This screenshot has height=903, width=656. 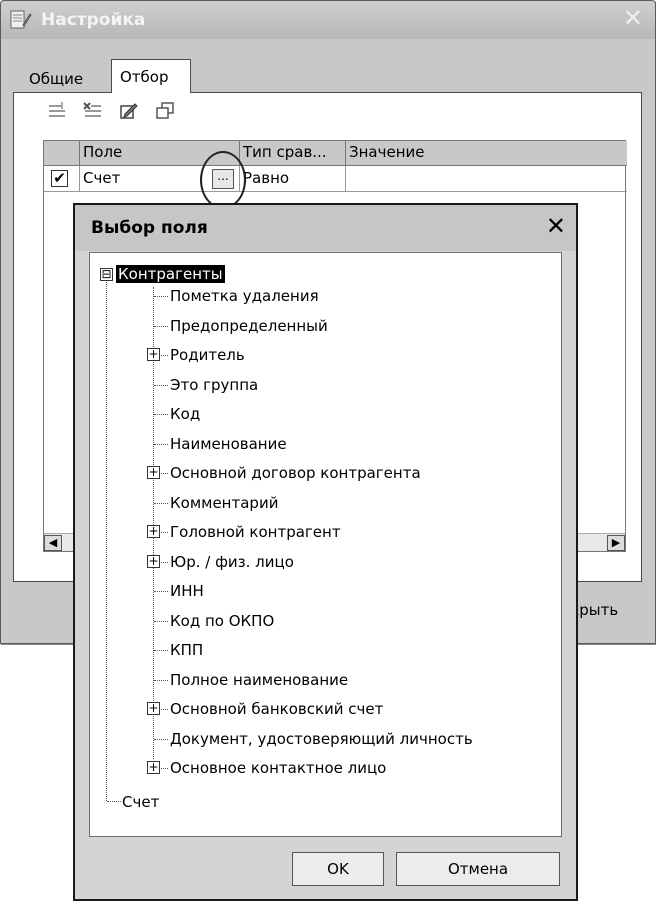 What do you see at coordinates (249, 326) in the screenshot?
I see `tree-item: Предопределенный` at bounding box center [249, 326].